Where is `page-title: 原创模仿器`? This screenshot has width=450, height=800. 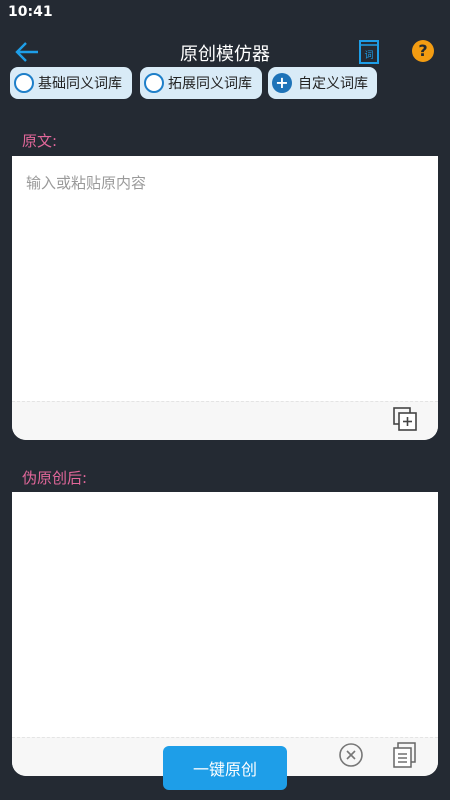
page-title: 原创模仿器 is located at coordinates (225, 54).